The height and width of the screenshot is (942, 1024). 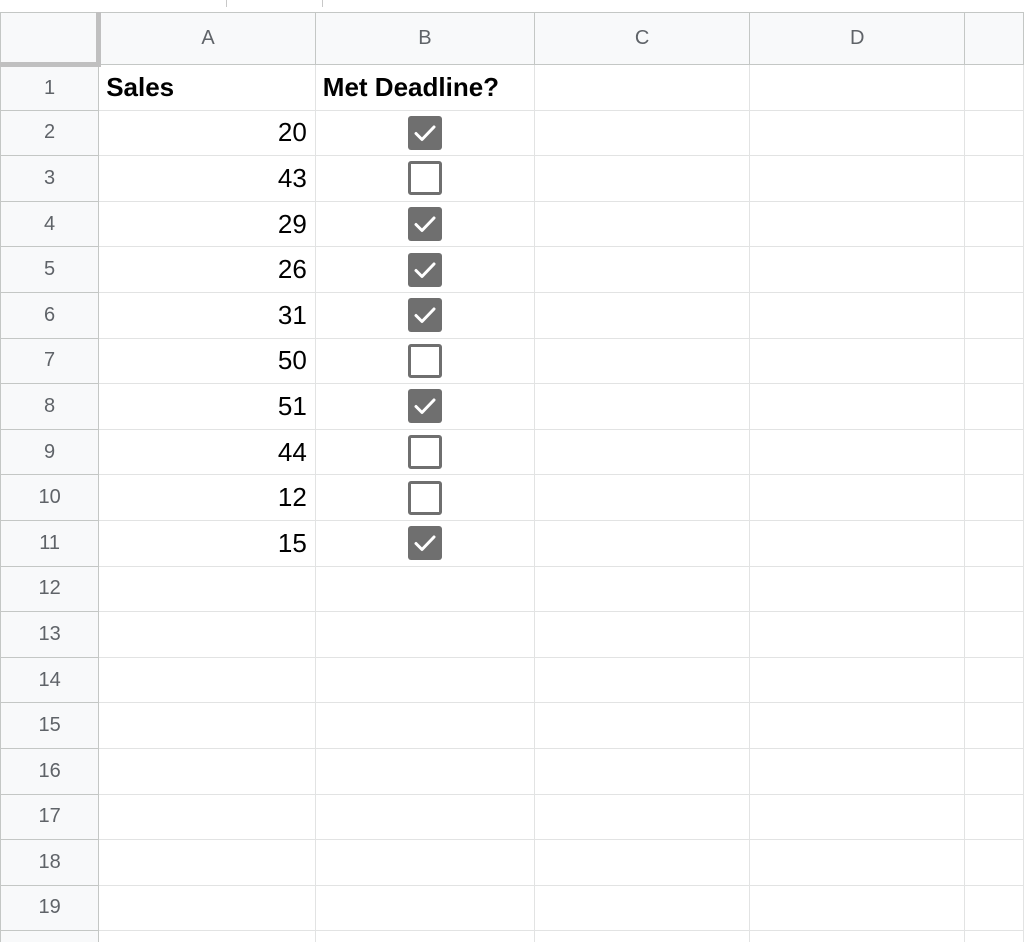 What do you see at coordinates (50, 224) in the screenshot?
I see `row-header: 4` at bounding box center [50, 224].